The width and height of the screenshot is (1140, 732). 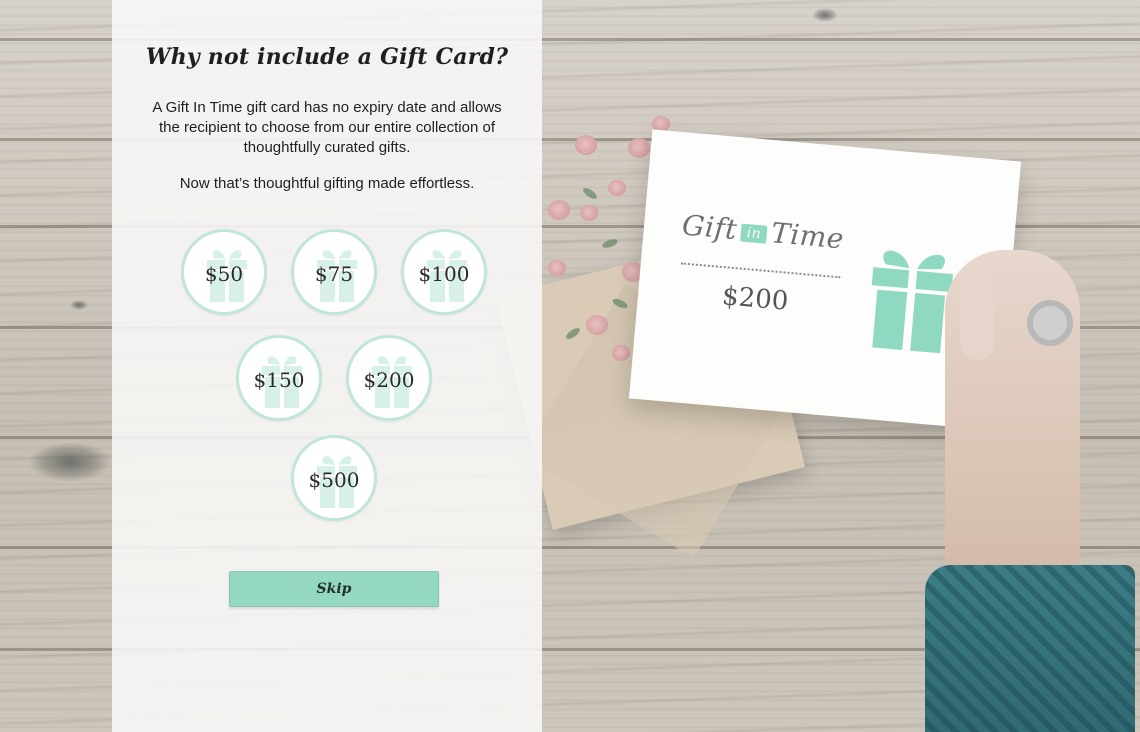 What do you see at coordinates (755, 299) in the screenshot?
I see `card-amount: $200` at bounding box center [755, 299].